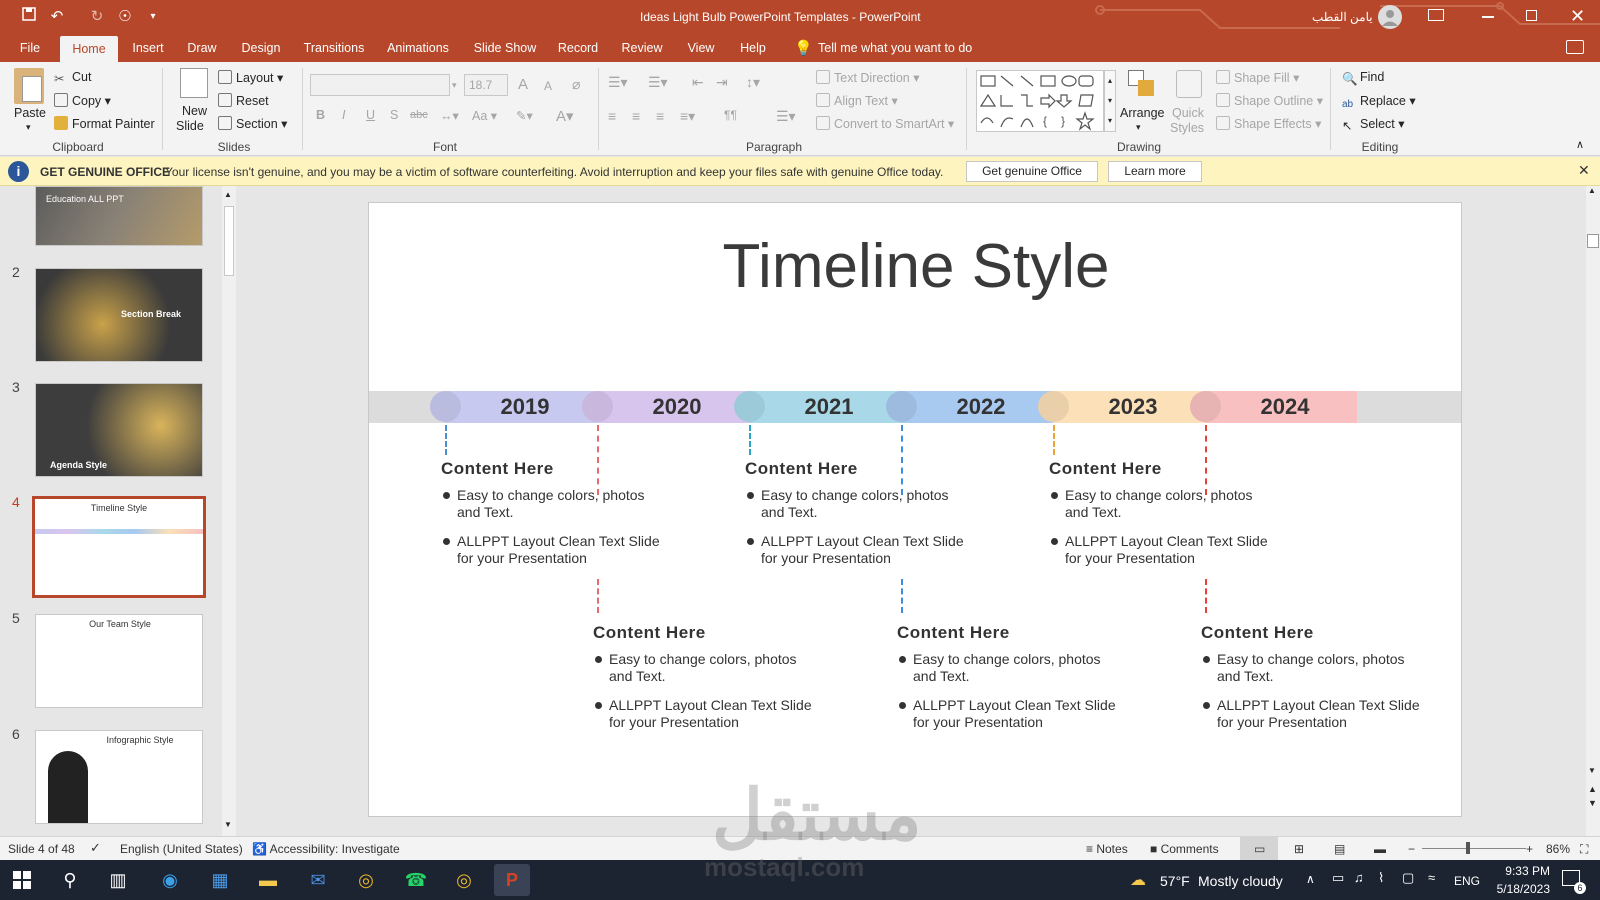 The height and width of the screenshot is (900, 1600). What do you see at coordinates (29, 86) in the screenshot?
I see `paste-icon` at bounding box center [29, 86].